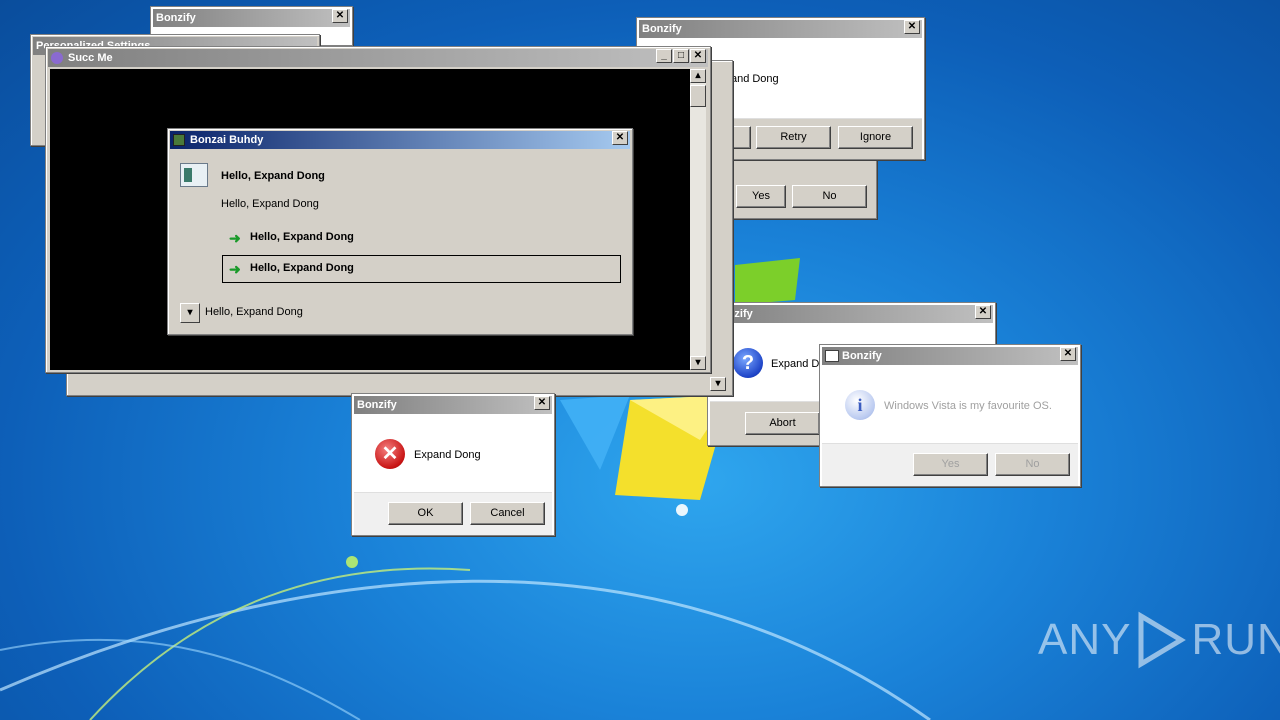 The width and height of the screenshot is (1280, 720). What do you see at coordinates (447, 455) in the screenshot?
I see `dialog-message: Expand Dong` at bounding box center [447, 455].